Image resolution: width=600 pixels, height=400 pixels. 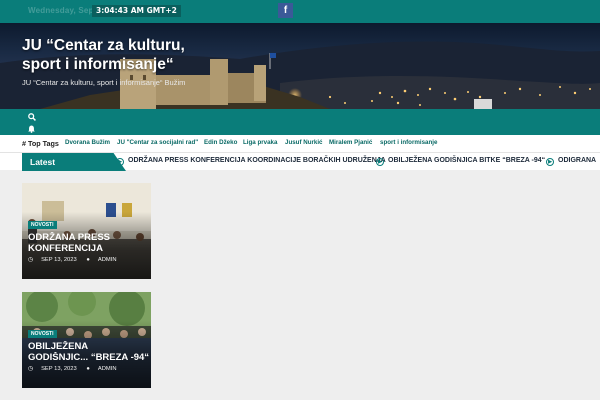 I want to click on tag-link: Liga prvaka, so click(x=260, y=142).